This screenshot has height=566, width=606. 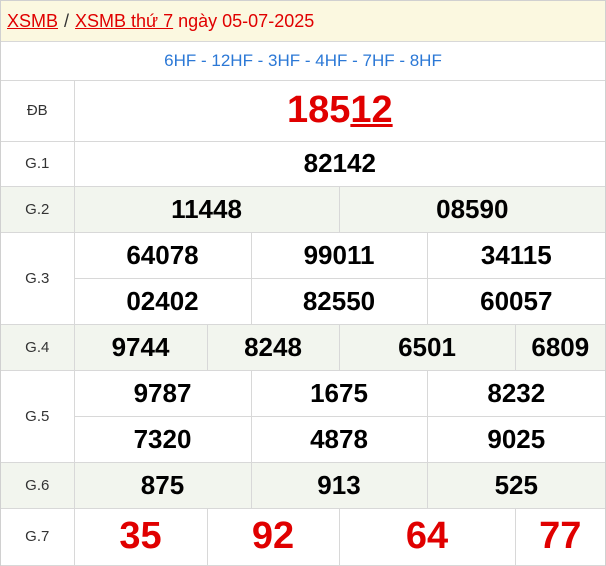 I want to click on prize-label-db: ĐB, so click(x=38, y=111).